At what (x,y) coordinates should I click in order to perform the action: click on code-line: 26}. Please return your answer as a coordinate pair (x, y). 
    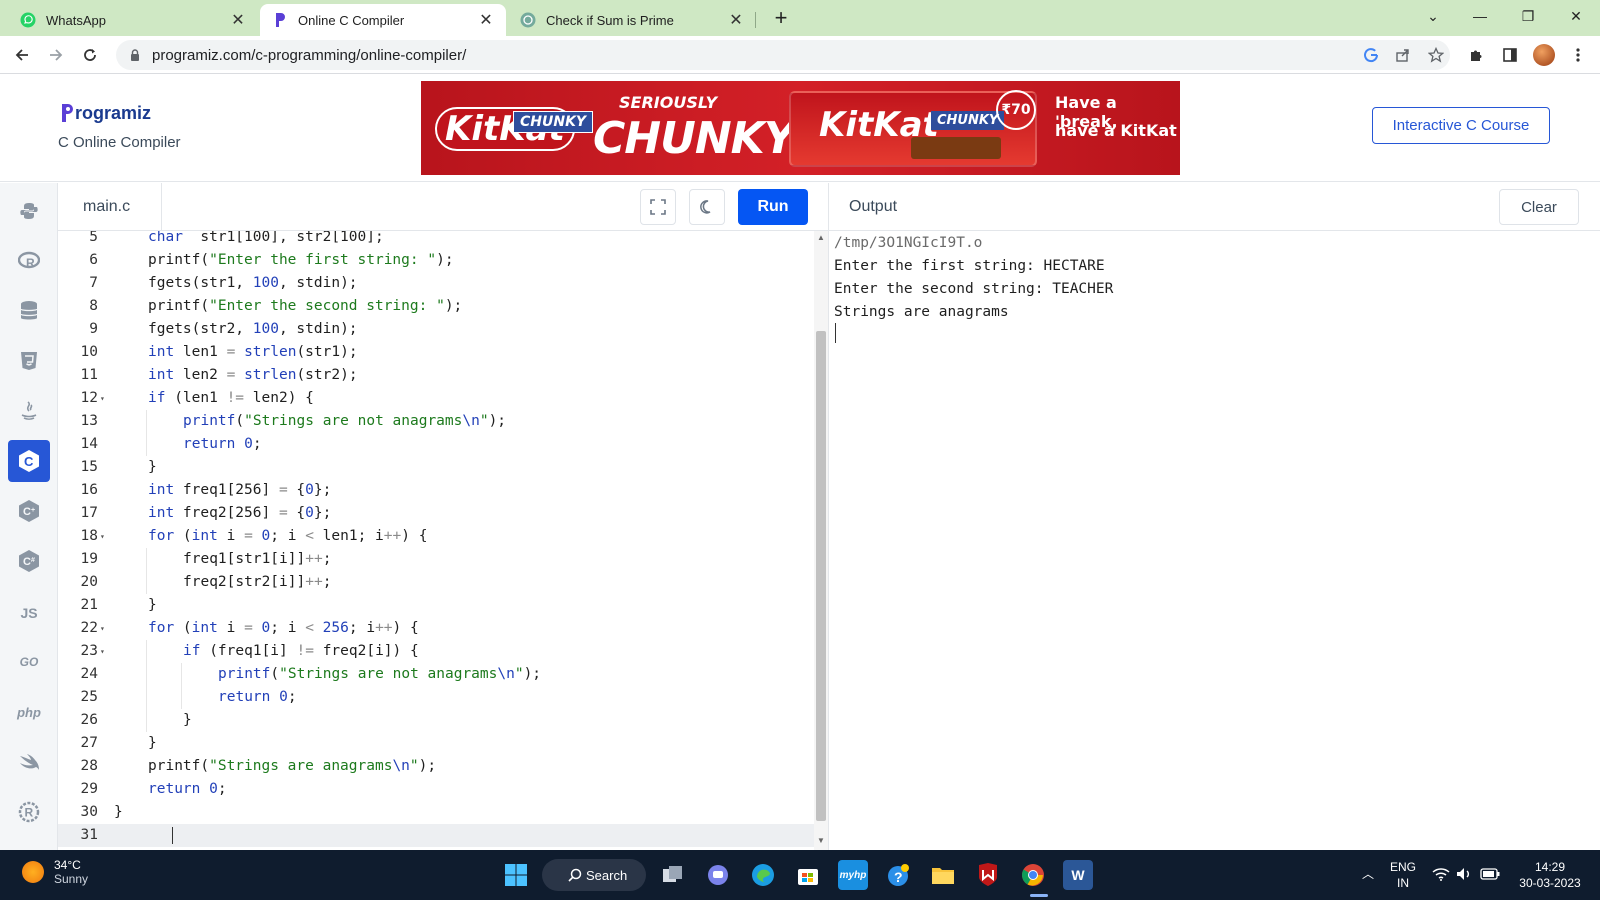
    Looking at the image, I should click on (436, 720).